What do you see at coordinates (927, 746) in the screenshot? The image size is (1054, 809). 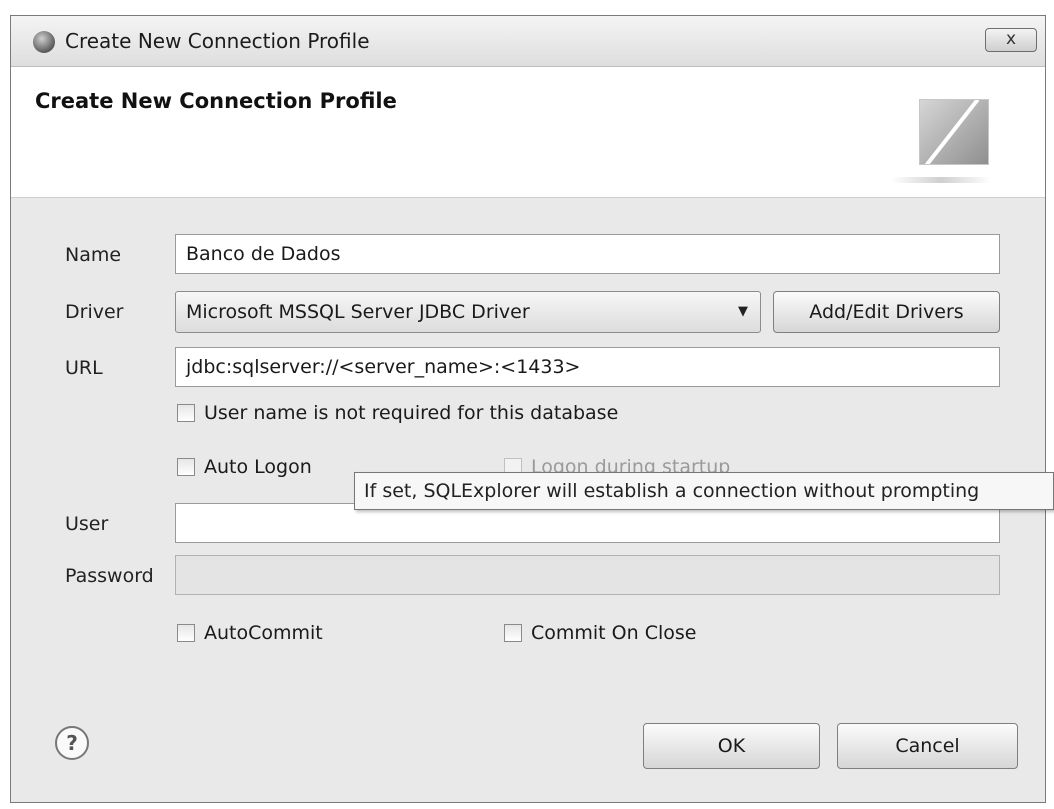 I see `cancel-button: Cancel` at bounding box center [927, 746].